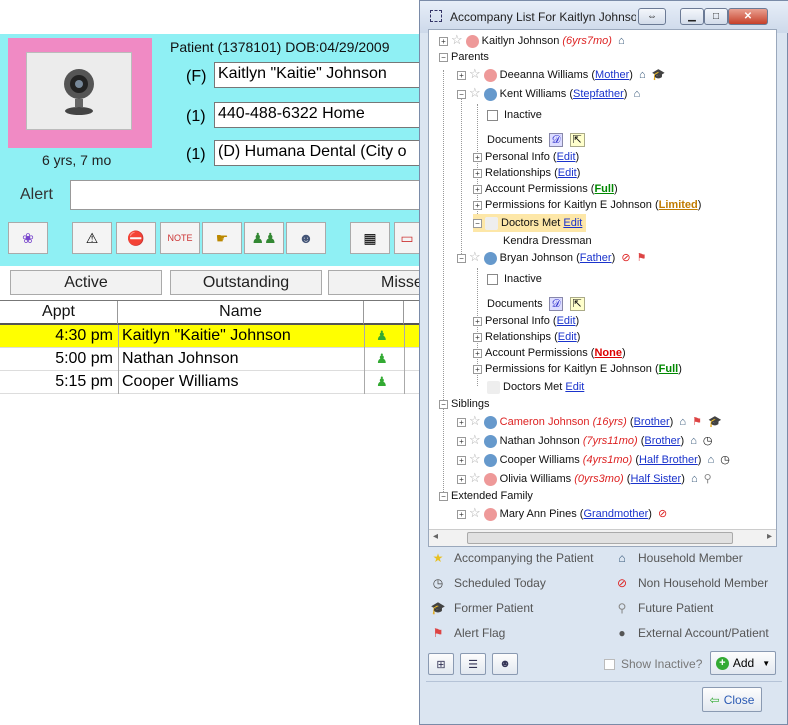 This screenshot has height=725, width=788. What do you see at coordinates (407, 238) in the screenshot?
I see `more-button: ▭` at bounding box center [407, 238].